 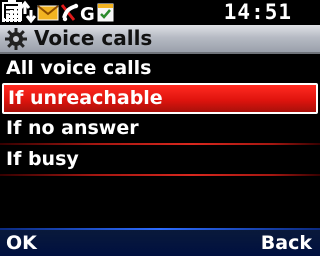 I want to click on battery-icon, so click(x=12, y=10).